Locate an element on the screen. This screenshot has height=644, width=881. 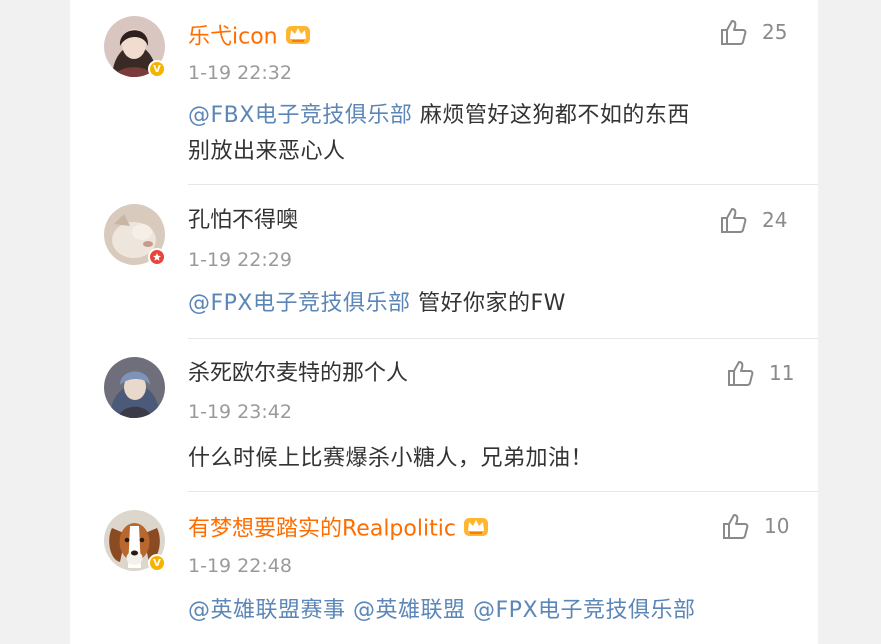
comment-text: @英雄联盟赛事 @英雄联盟 @FPX电子竞技俱乐部 is located at coordinates (488, 611).